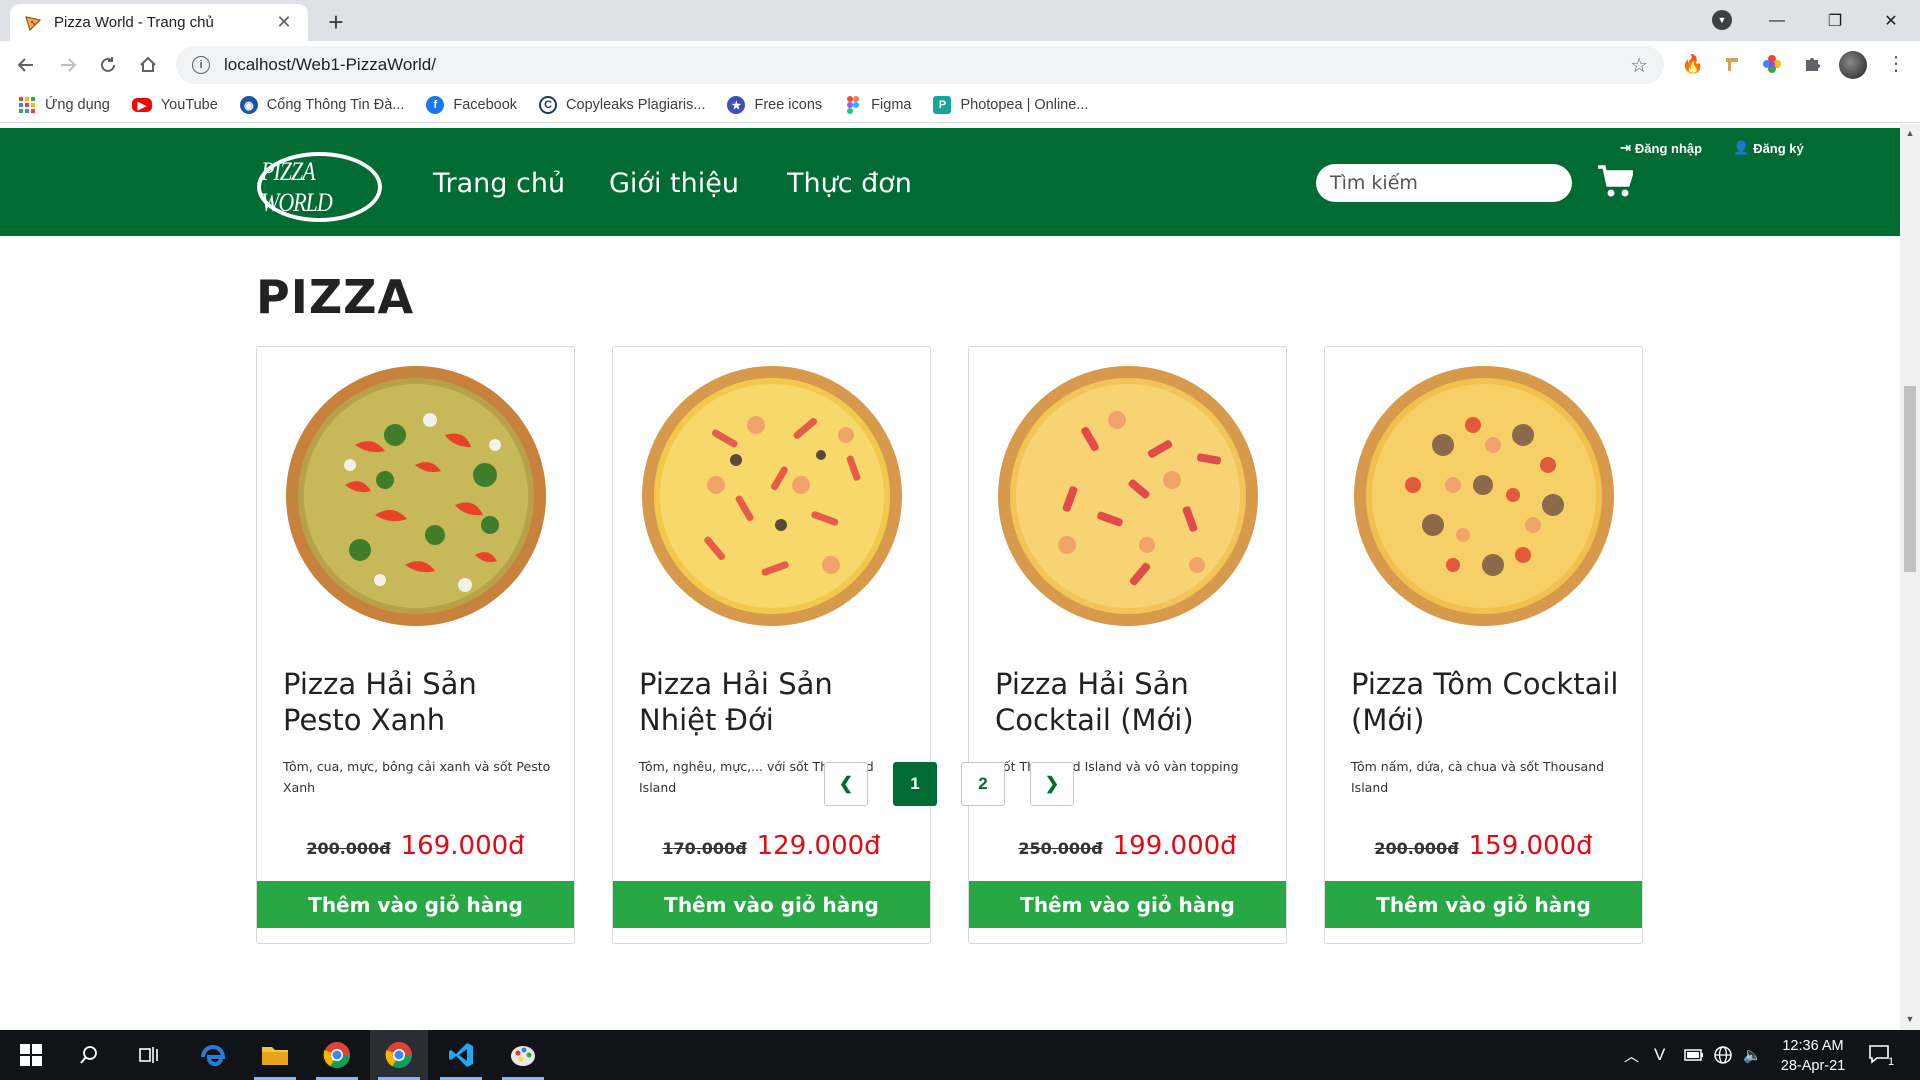  I want to click on bookmark-star-icon: ☆, so click(1639, 65).